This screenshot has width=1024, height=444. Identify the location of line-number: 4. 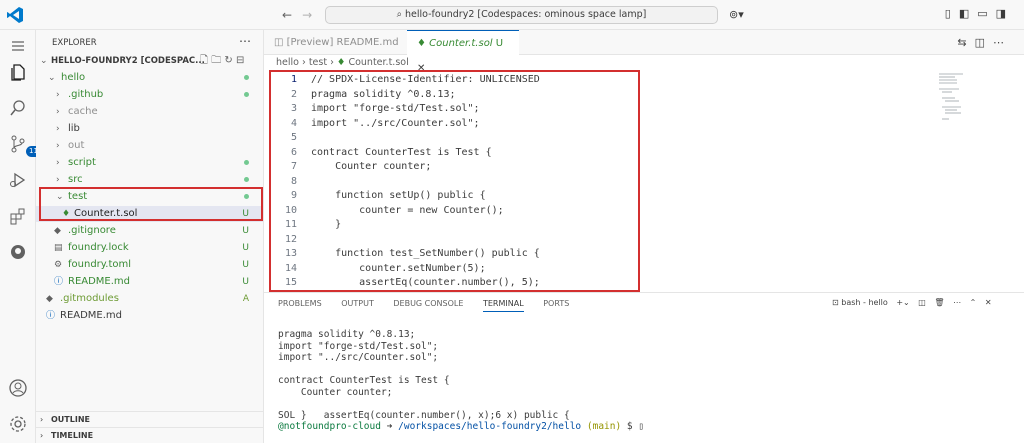
(293, 123).